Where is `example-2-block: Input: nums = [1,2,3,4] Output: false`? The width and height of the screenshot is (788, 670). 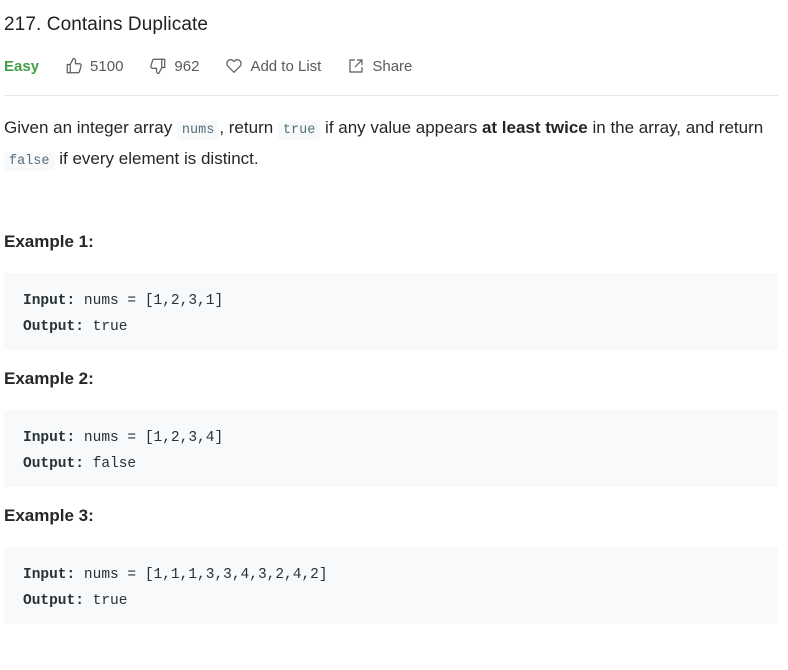
example-2-block: Input: nums = [1,2,3,4] Output: false is located at coordinates (391, 448).